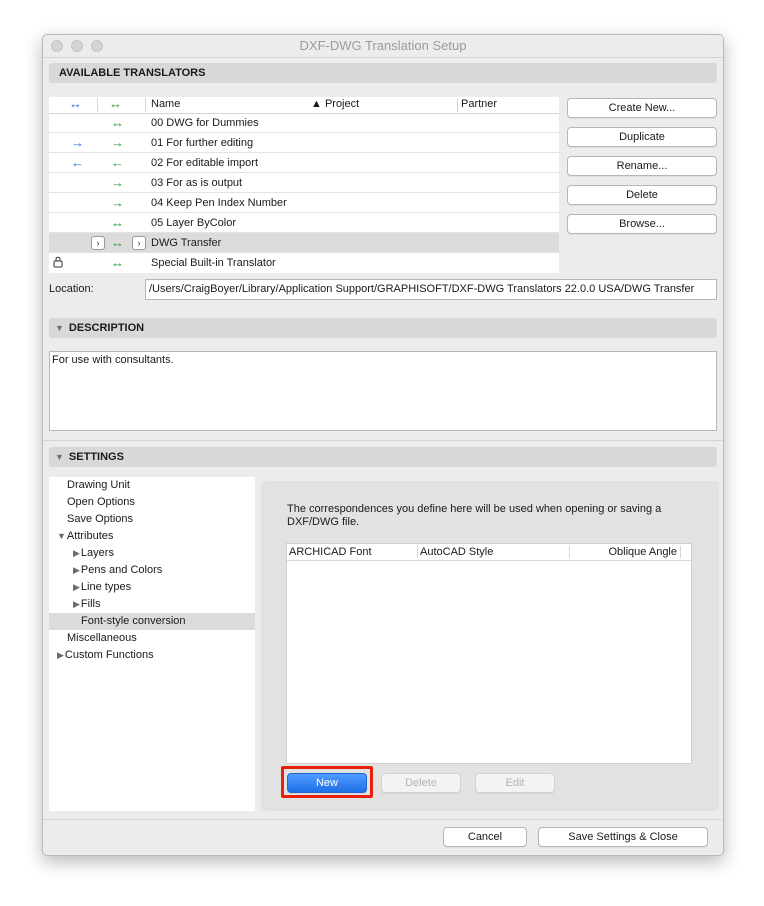  What do you see at coordinates (643, 552) in the screenshot?
I see `column-oblique-angle: Oblique Angle` at bounding box center [643, 552].